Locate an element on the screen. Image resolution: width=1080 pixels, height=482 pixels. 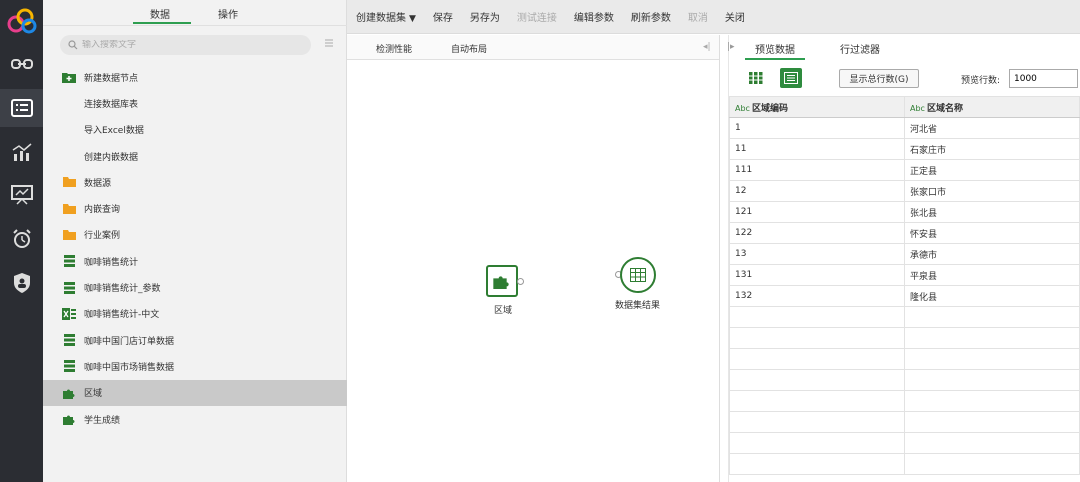
tree-item: 创建内嵌数据 is located at coordinates (195, 156).